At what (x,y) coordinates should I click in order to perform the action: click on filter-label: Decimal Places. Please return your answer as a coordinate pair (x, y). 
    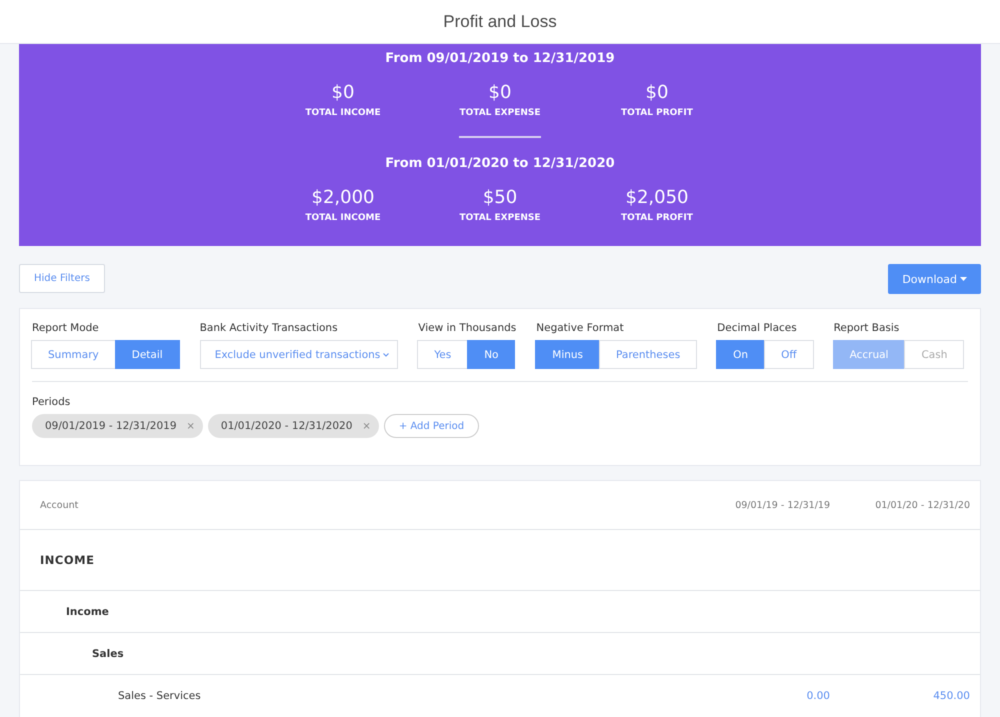
    Looking at the image, I should click on (757, 328).